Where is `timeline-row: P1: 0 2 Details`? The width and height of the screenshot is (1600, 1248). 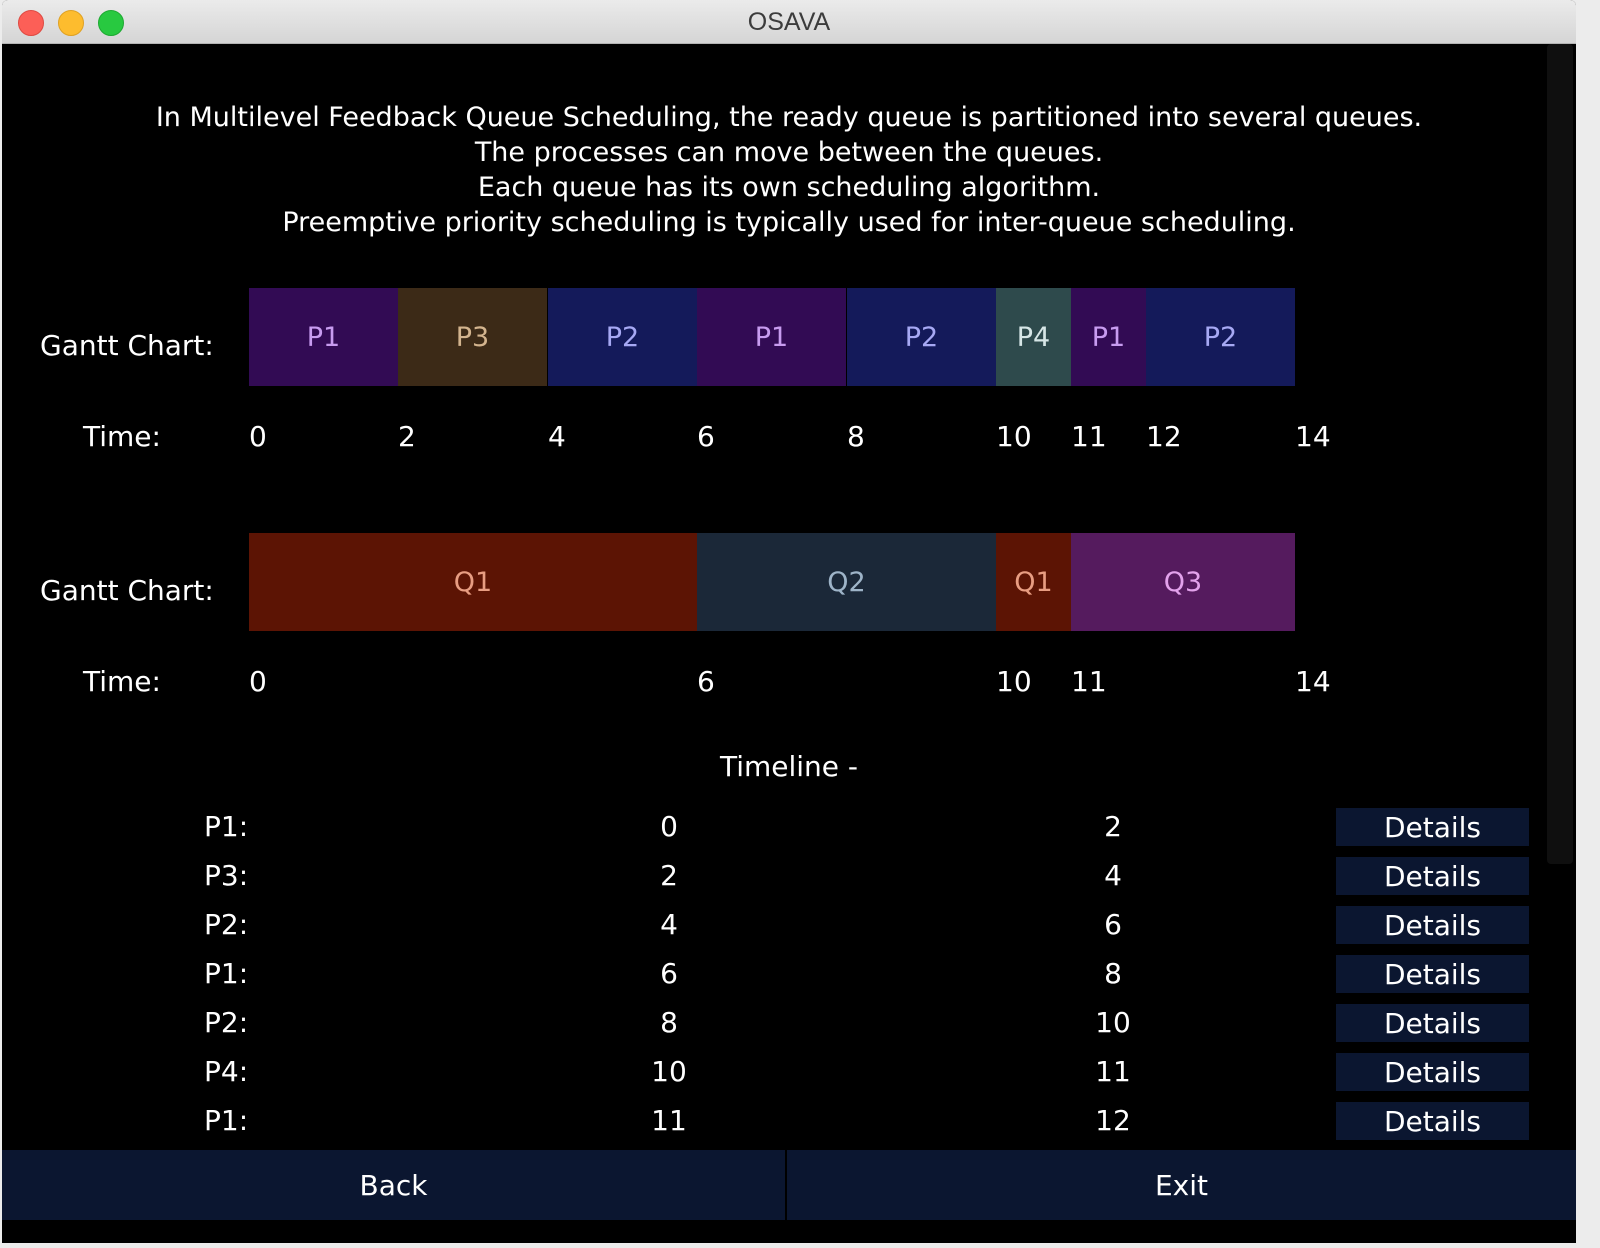 timeline-row: P1: 0 2 Details is located at coordinates (789, 828).